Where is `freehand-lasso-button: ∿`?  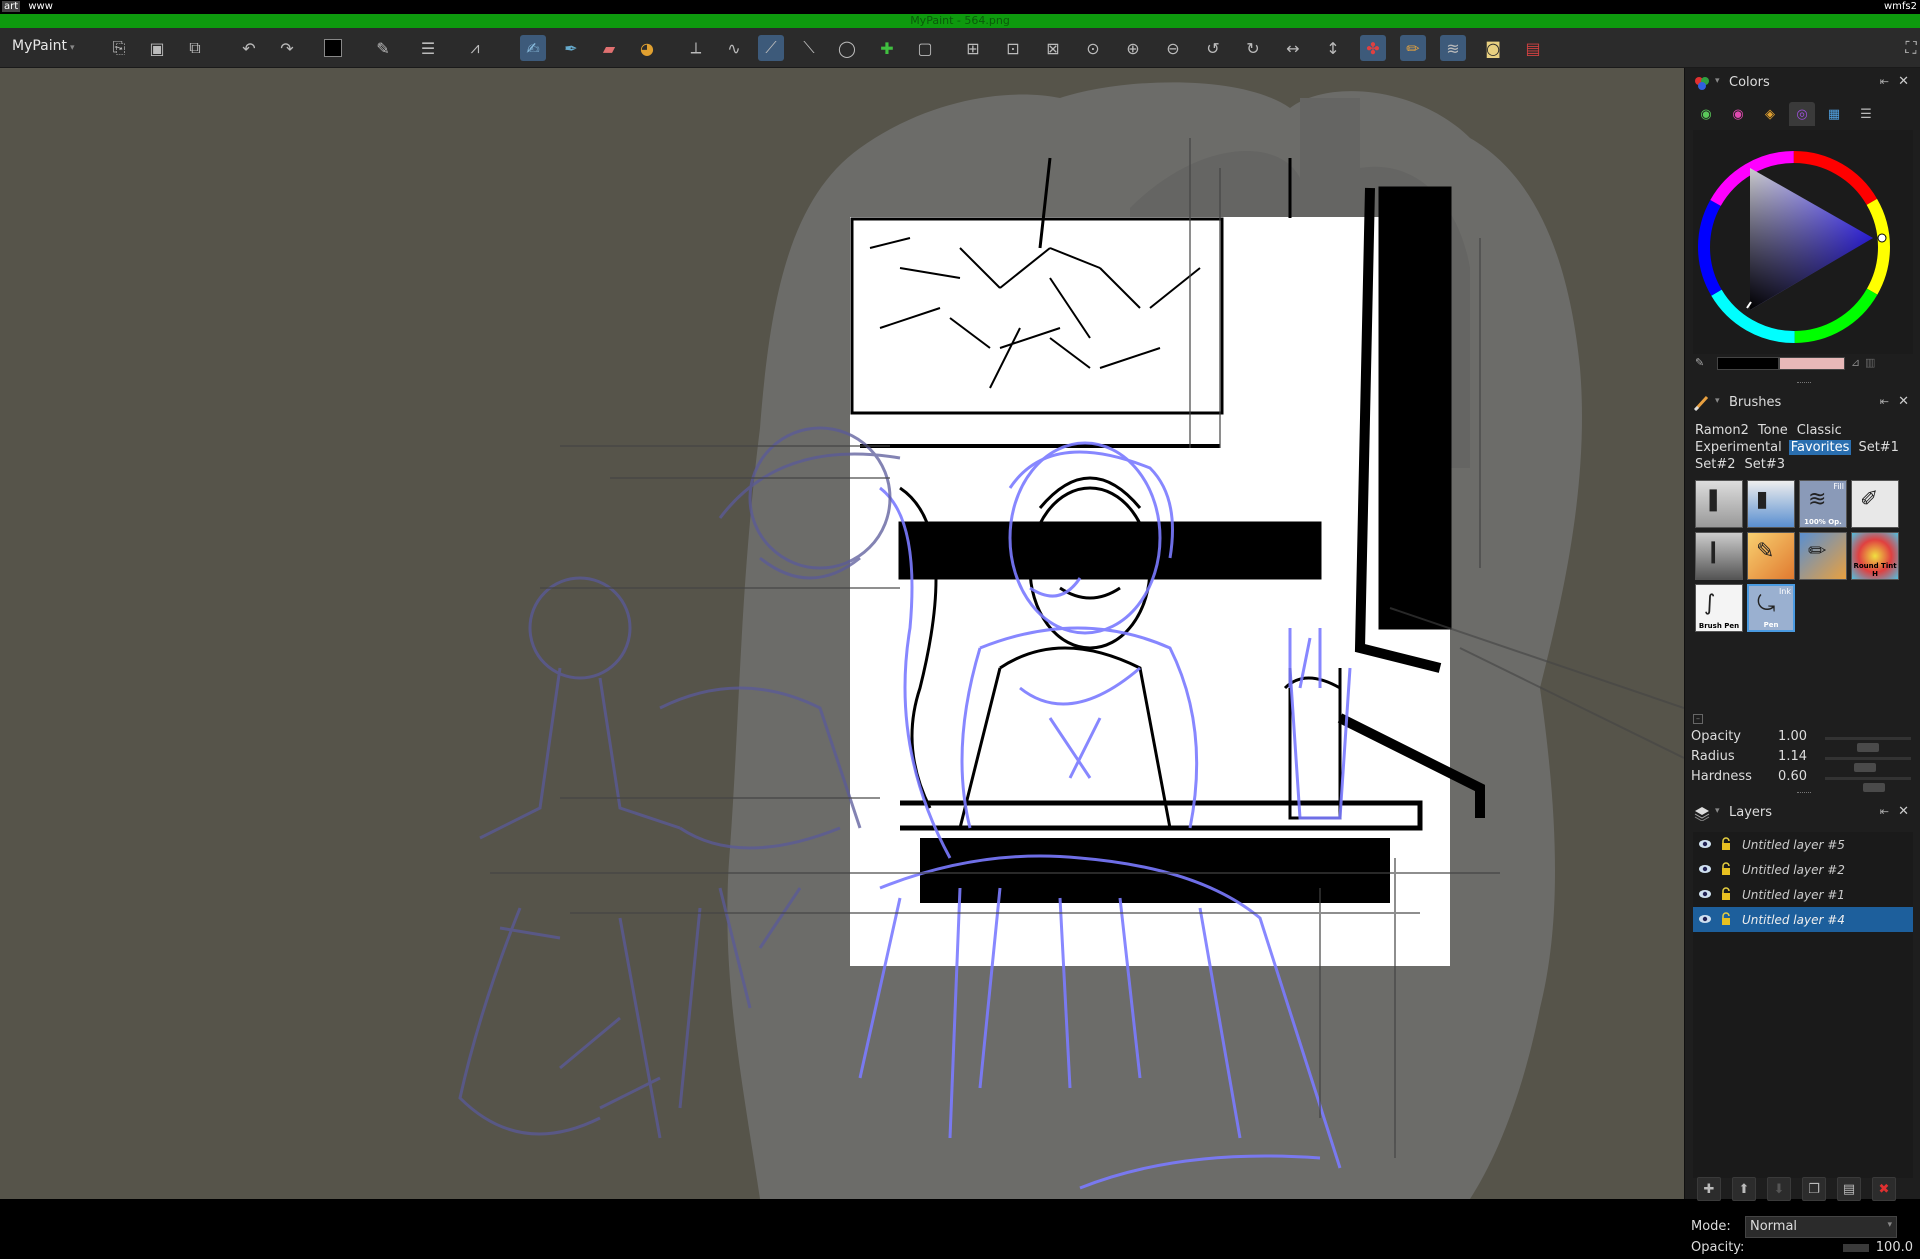 freehand-lasso-button: ∿ is located at coordinates (734, 48).